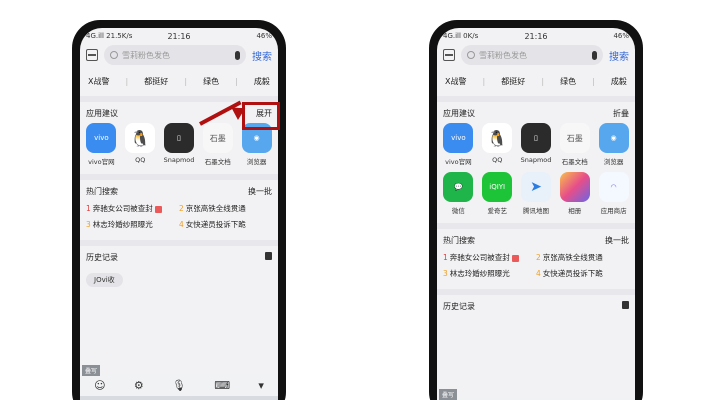  Describe the element at coordinates (458, 187) in the screenshot. I see `wechat-icon: 💬` at that location.